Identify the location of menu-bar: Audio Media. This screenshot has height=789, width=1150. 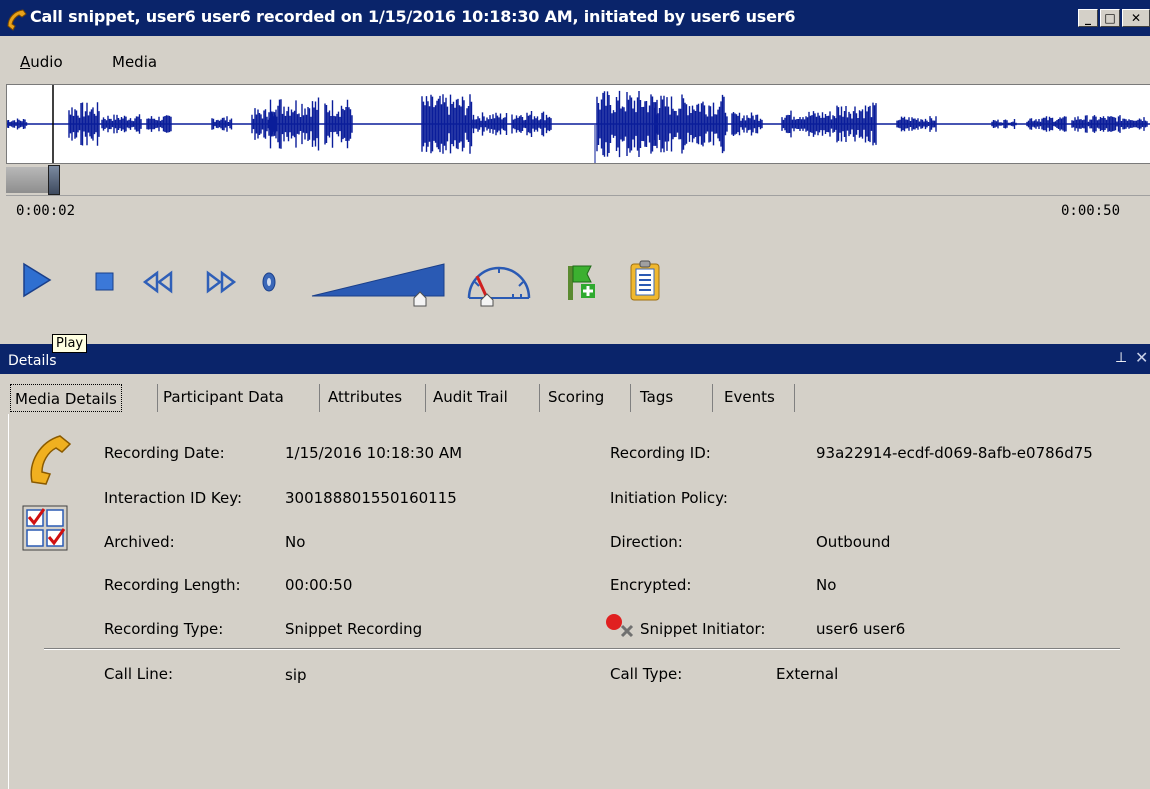
(575, 60).